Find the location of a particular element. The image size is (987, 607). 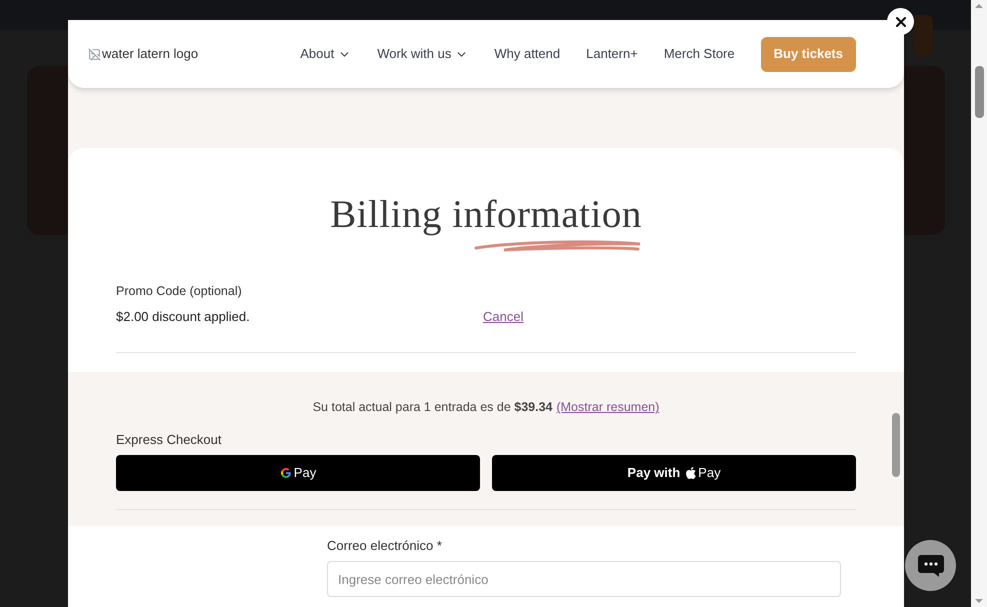

apple-logo-icon is located at coordinates (691, 472).